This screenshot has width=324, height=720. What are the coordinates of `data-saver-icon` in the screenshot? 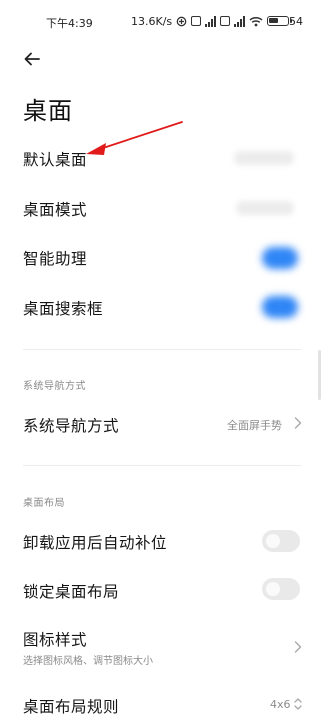 It's located at (181, 21).